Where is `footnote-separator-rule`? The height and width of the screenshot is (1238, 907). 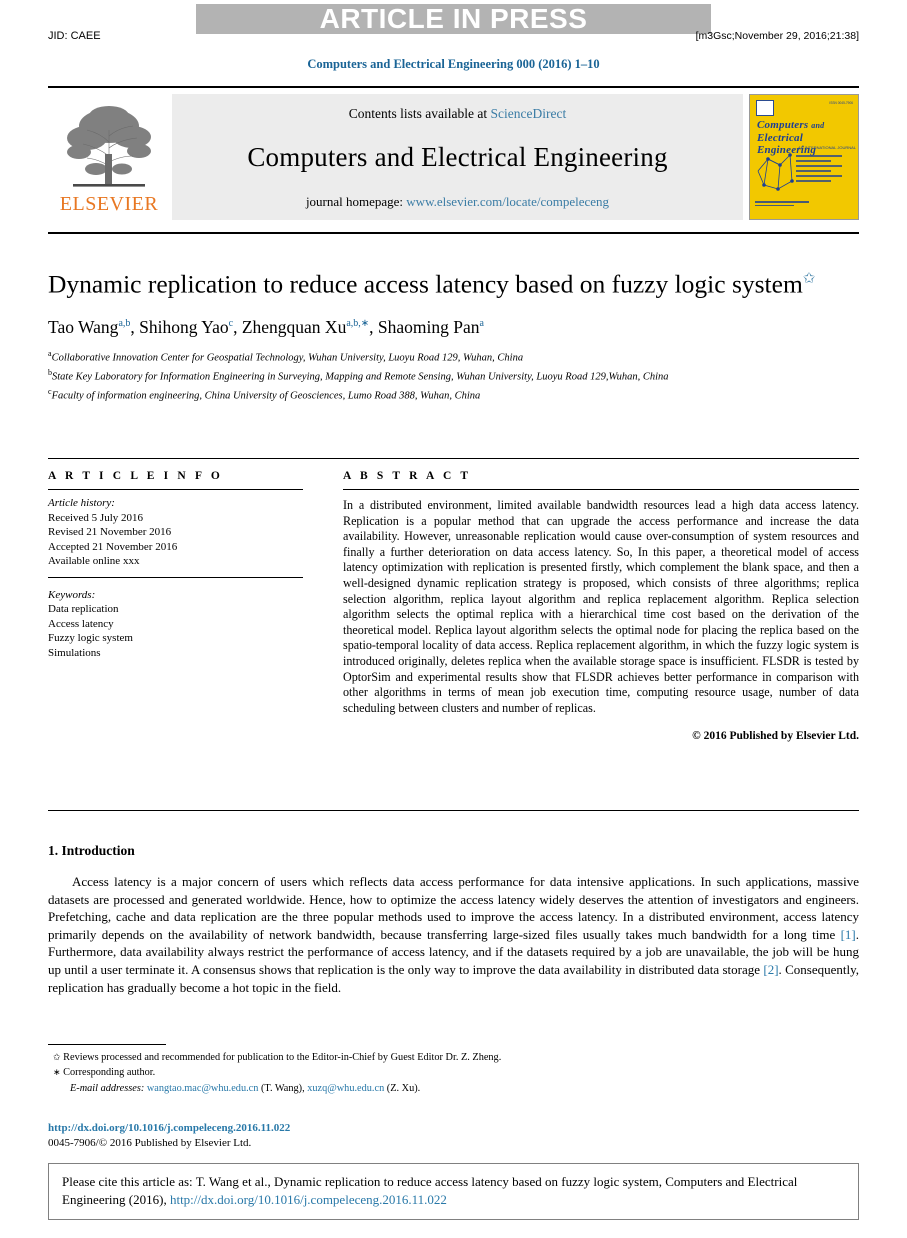 footnote-separator-rule is located at coordinates (107, 1044).